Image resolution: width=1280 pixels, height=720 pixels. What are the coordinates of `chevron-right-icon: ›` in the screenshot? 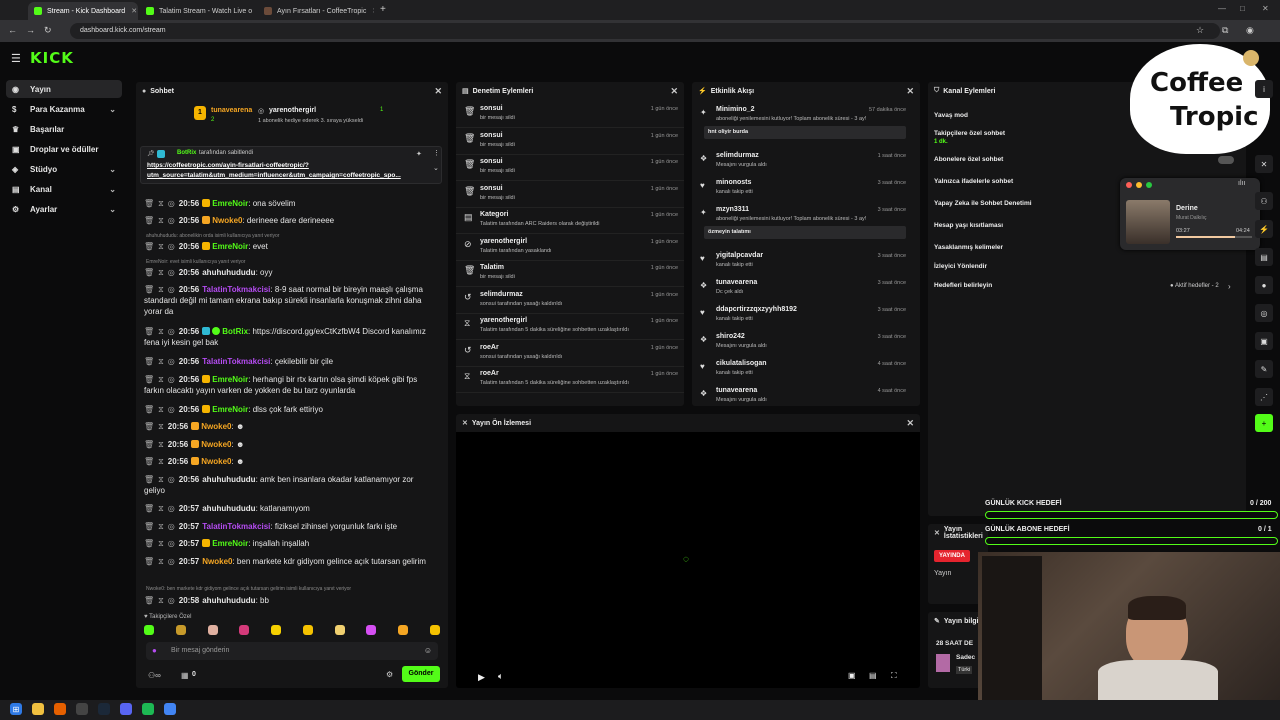 It's located at (1229, 286).